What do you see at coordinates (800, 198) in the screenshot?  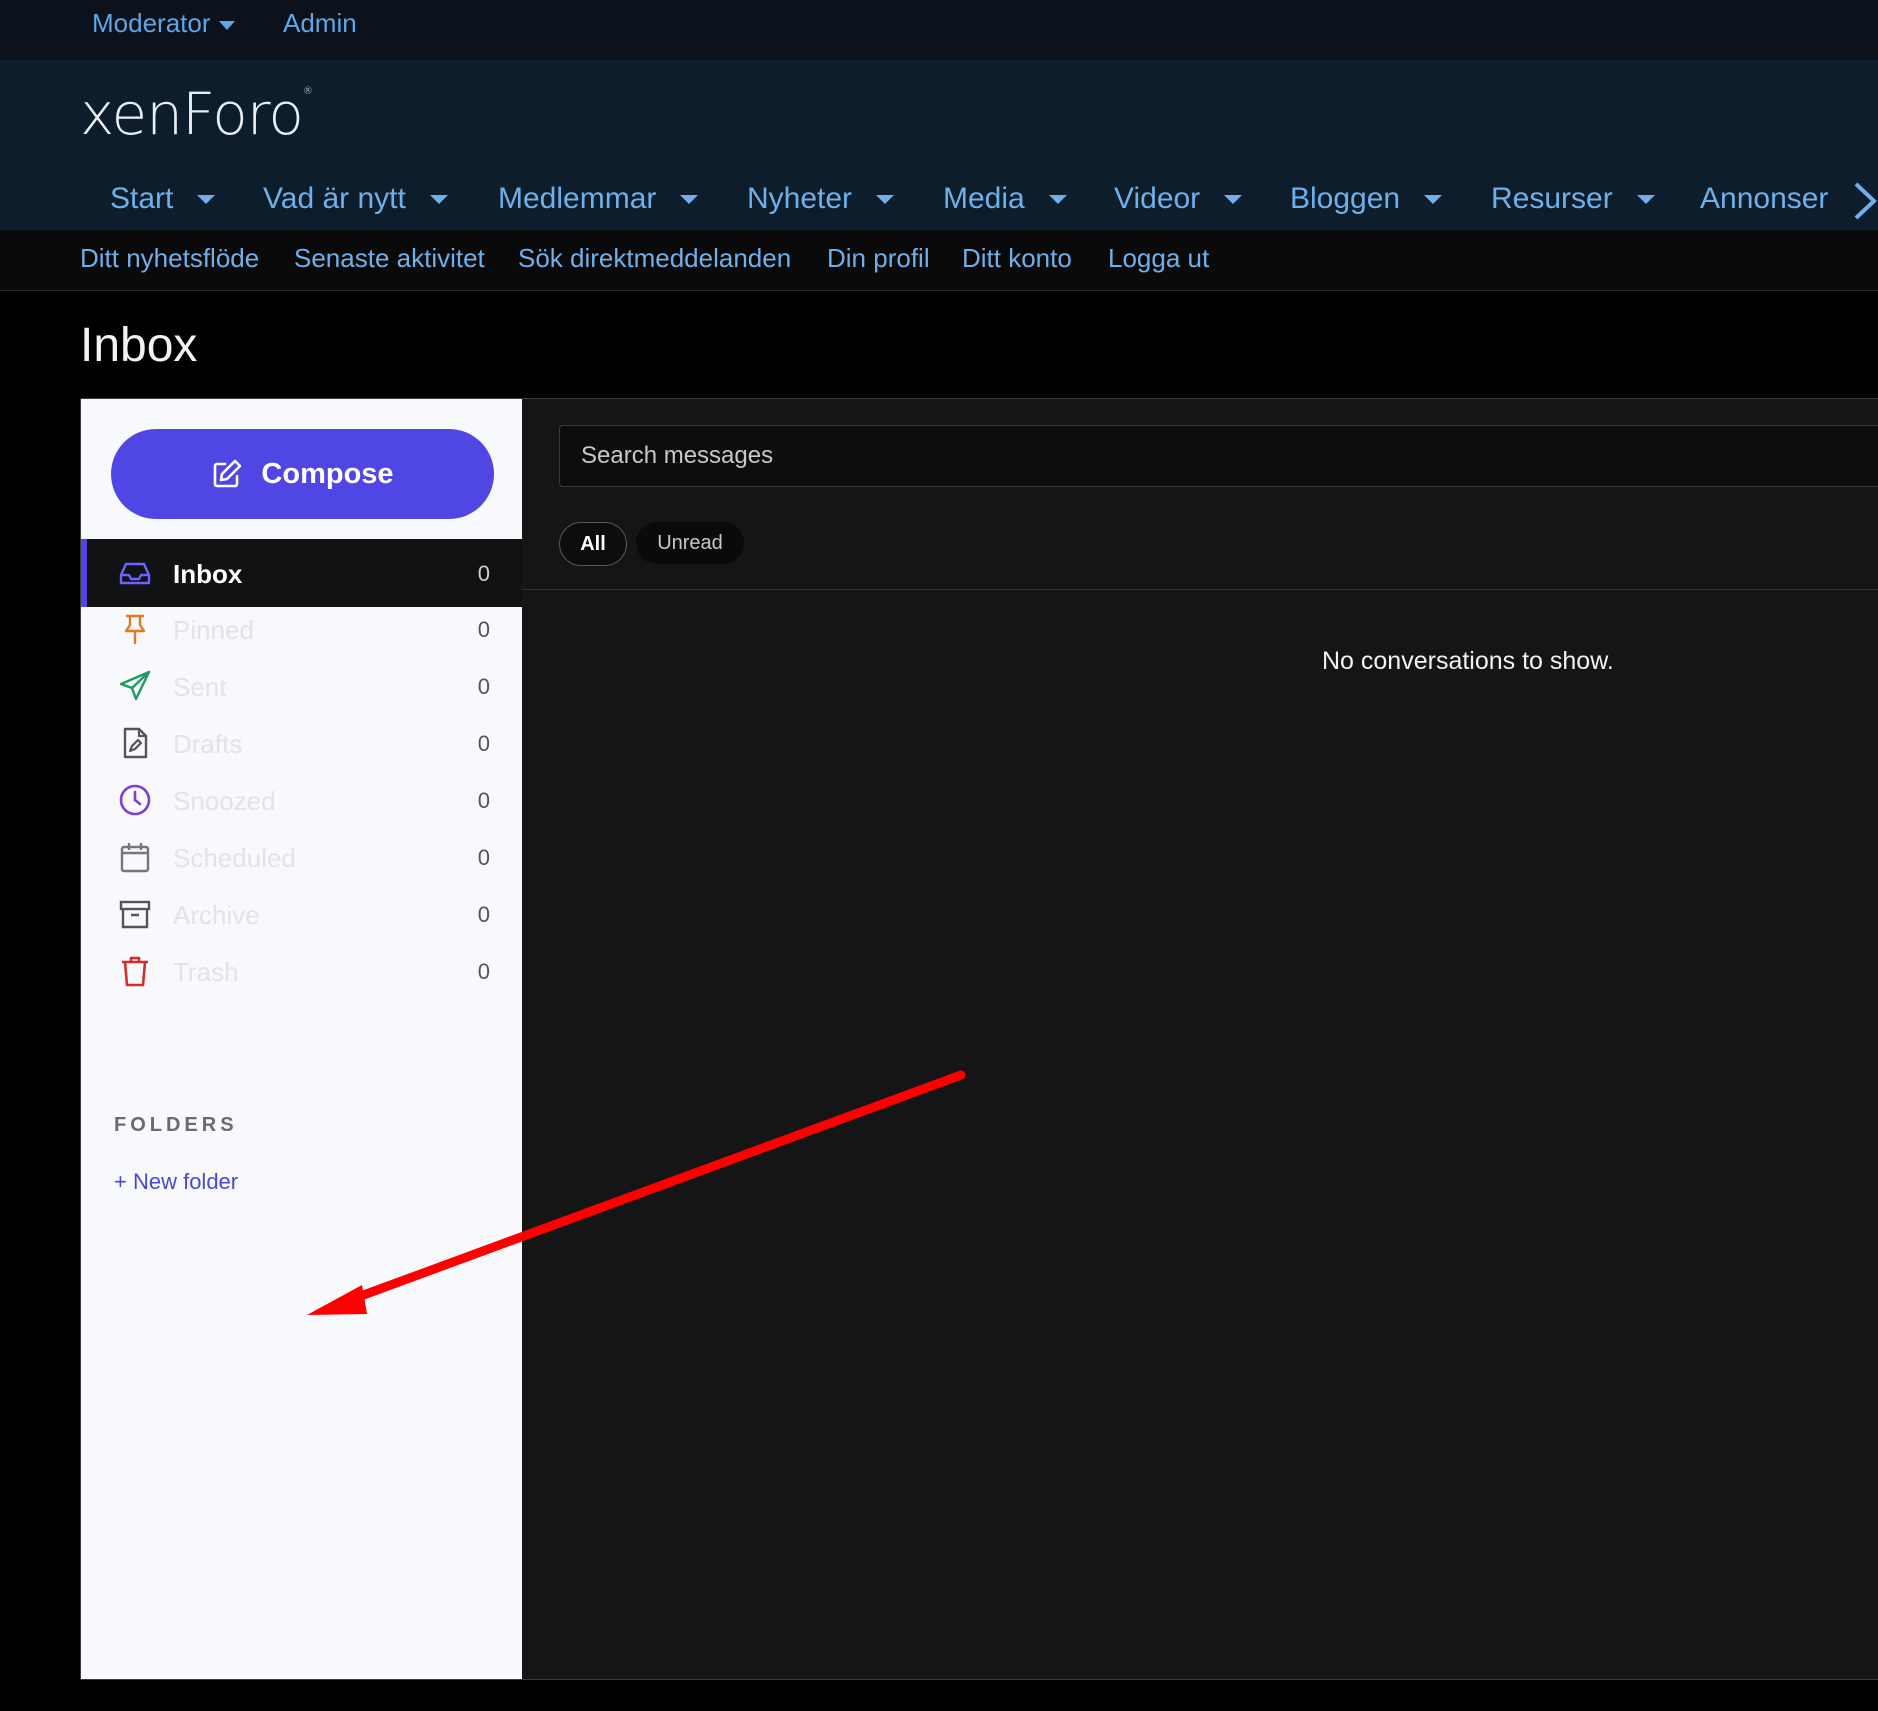 I see `nav-tab-label: Nyheter` at bounding box center [800, 198].